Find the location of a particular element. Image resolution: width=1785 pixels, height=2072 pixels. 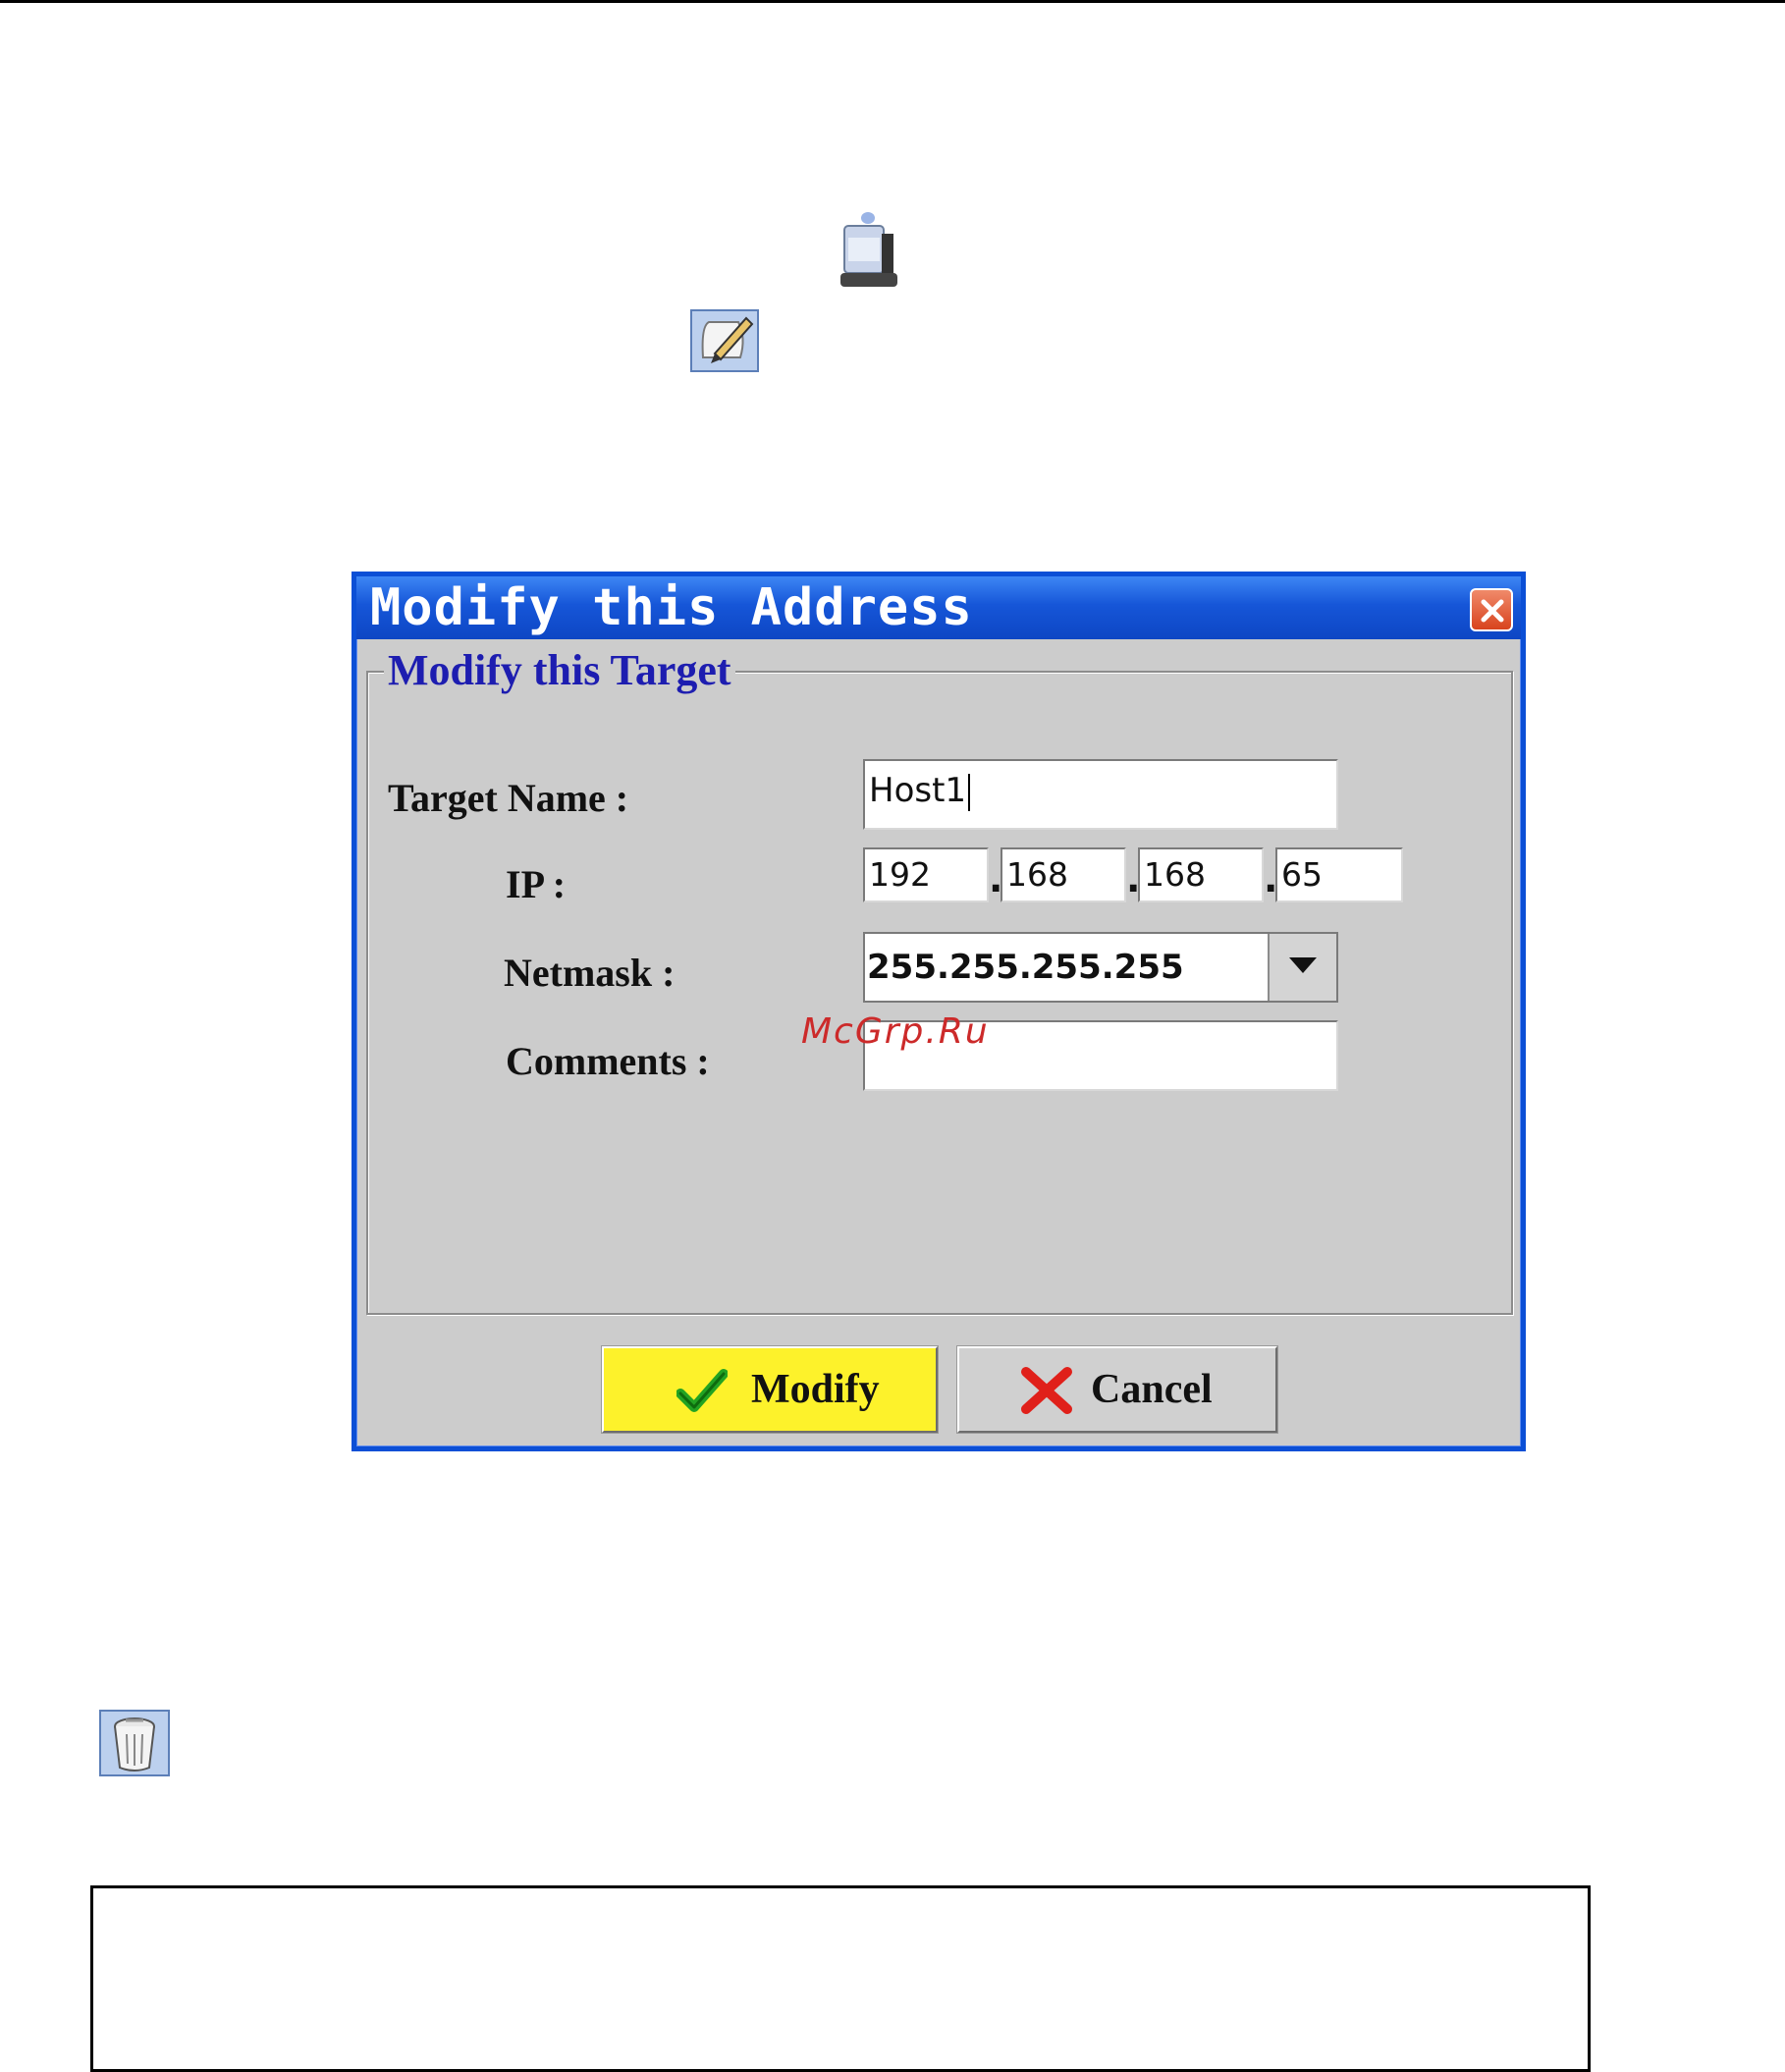

close-button is located at coordinates (1491, 609).